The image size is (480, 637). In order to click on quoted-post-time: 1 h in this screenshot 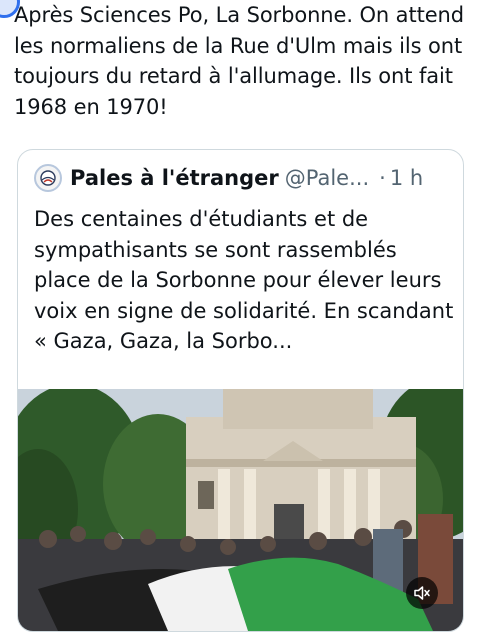, I will do `click(406, 178)`.